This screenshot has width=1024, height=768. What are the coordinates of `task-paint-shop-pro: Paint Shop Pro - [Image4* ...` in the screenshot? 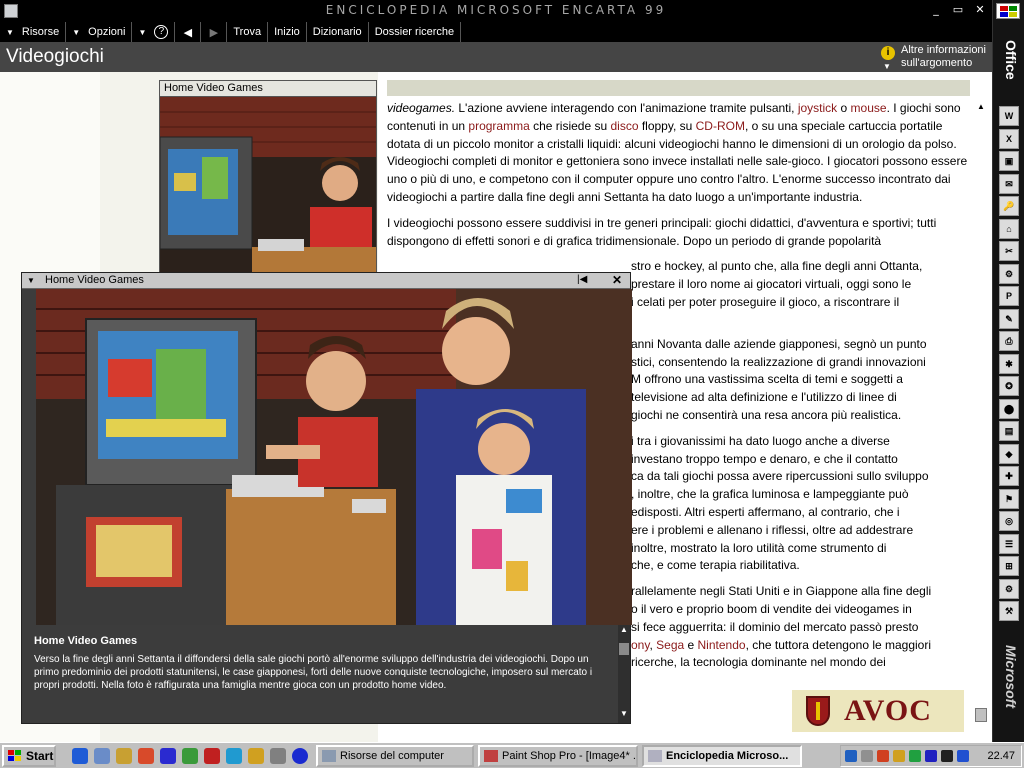 It's located at (558, 756).